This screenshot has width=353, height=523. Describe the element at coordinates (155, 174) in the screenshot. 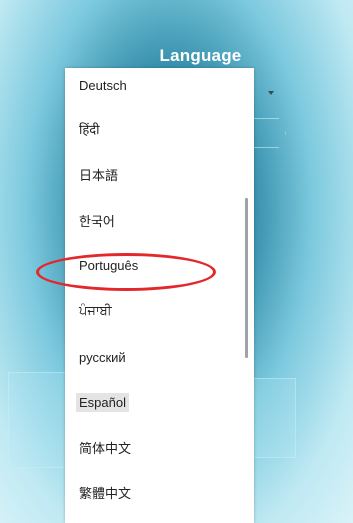

I see `language-option-japanese: 日本語` at that location.